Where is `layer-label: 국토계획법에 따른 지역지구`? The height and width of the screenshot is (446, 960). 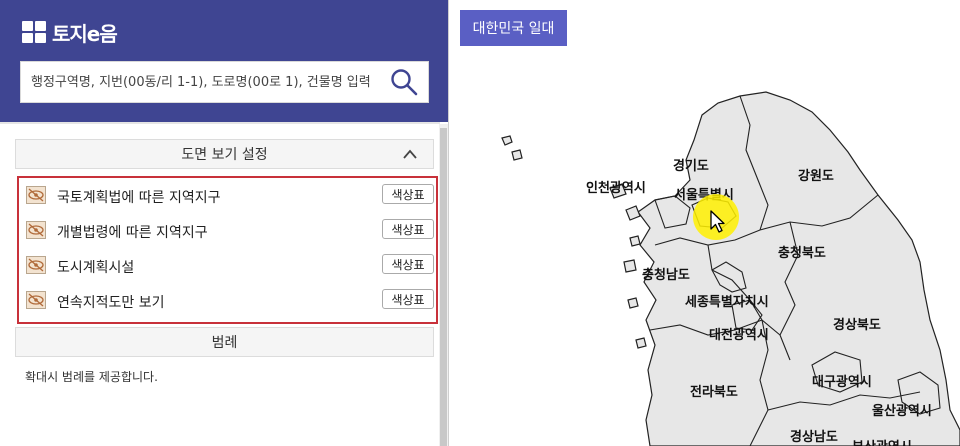 layer-label: 국토계획법에 따른 지역지구 is located at coordinates (139, 198).